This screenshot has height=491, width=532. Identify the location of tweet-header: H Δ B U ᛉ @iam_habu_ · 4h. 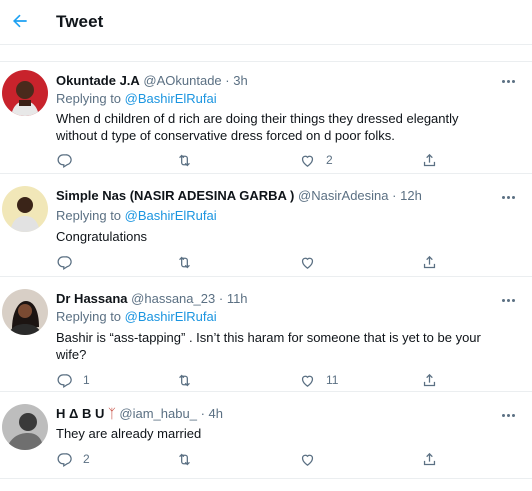
(139, 413).